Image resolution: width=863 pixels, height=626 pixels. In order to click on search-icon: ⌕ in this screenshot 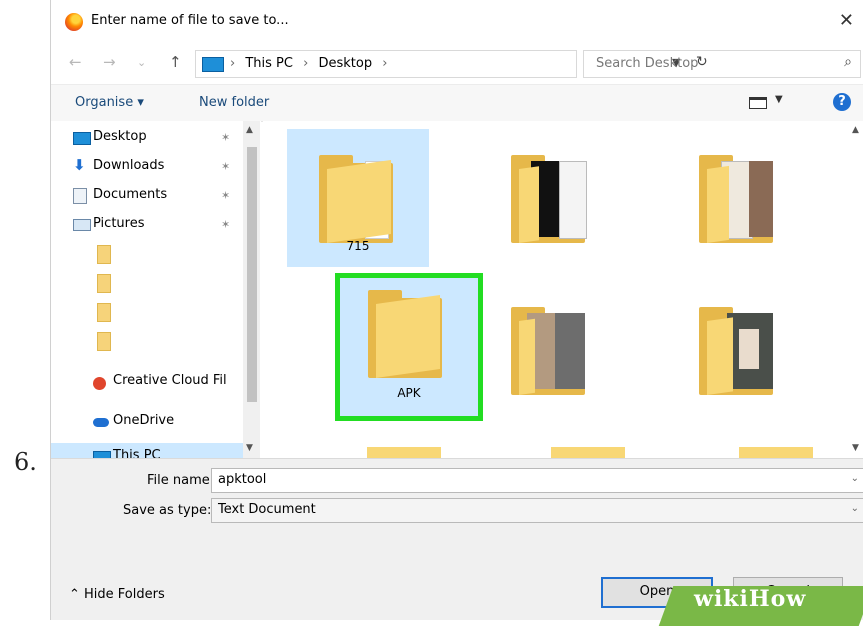, I will do `click(848, 62)`.